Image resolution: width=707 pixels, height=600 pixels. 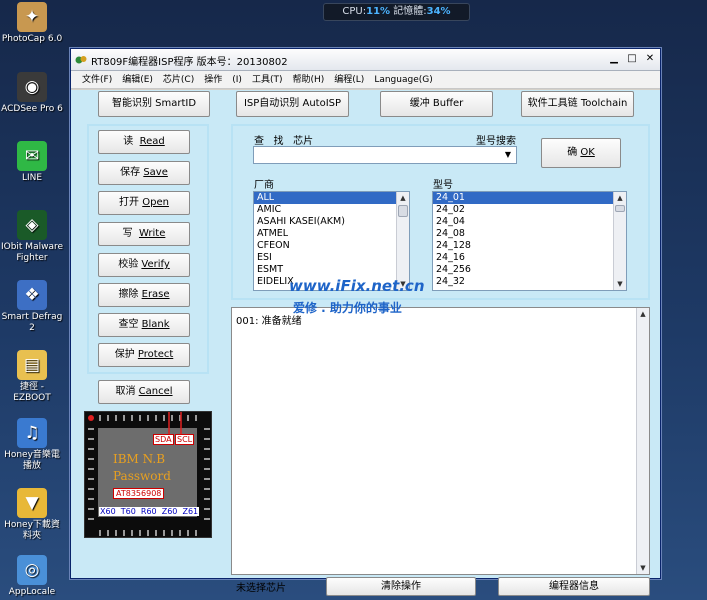 What do you see at coordinates (529, 210) in the screenshot?
I see `list-item: 24_02` at bounding box center [529, 210].